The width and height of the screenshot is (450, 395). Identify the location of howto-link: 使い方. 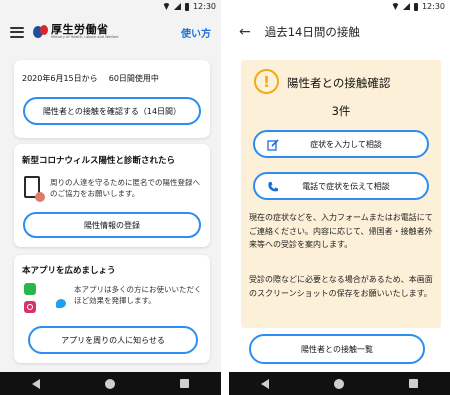
(196, 32).